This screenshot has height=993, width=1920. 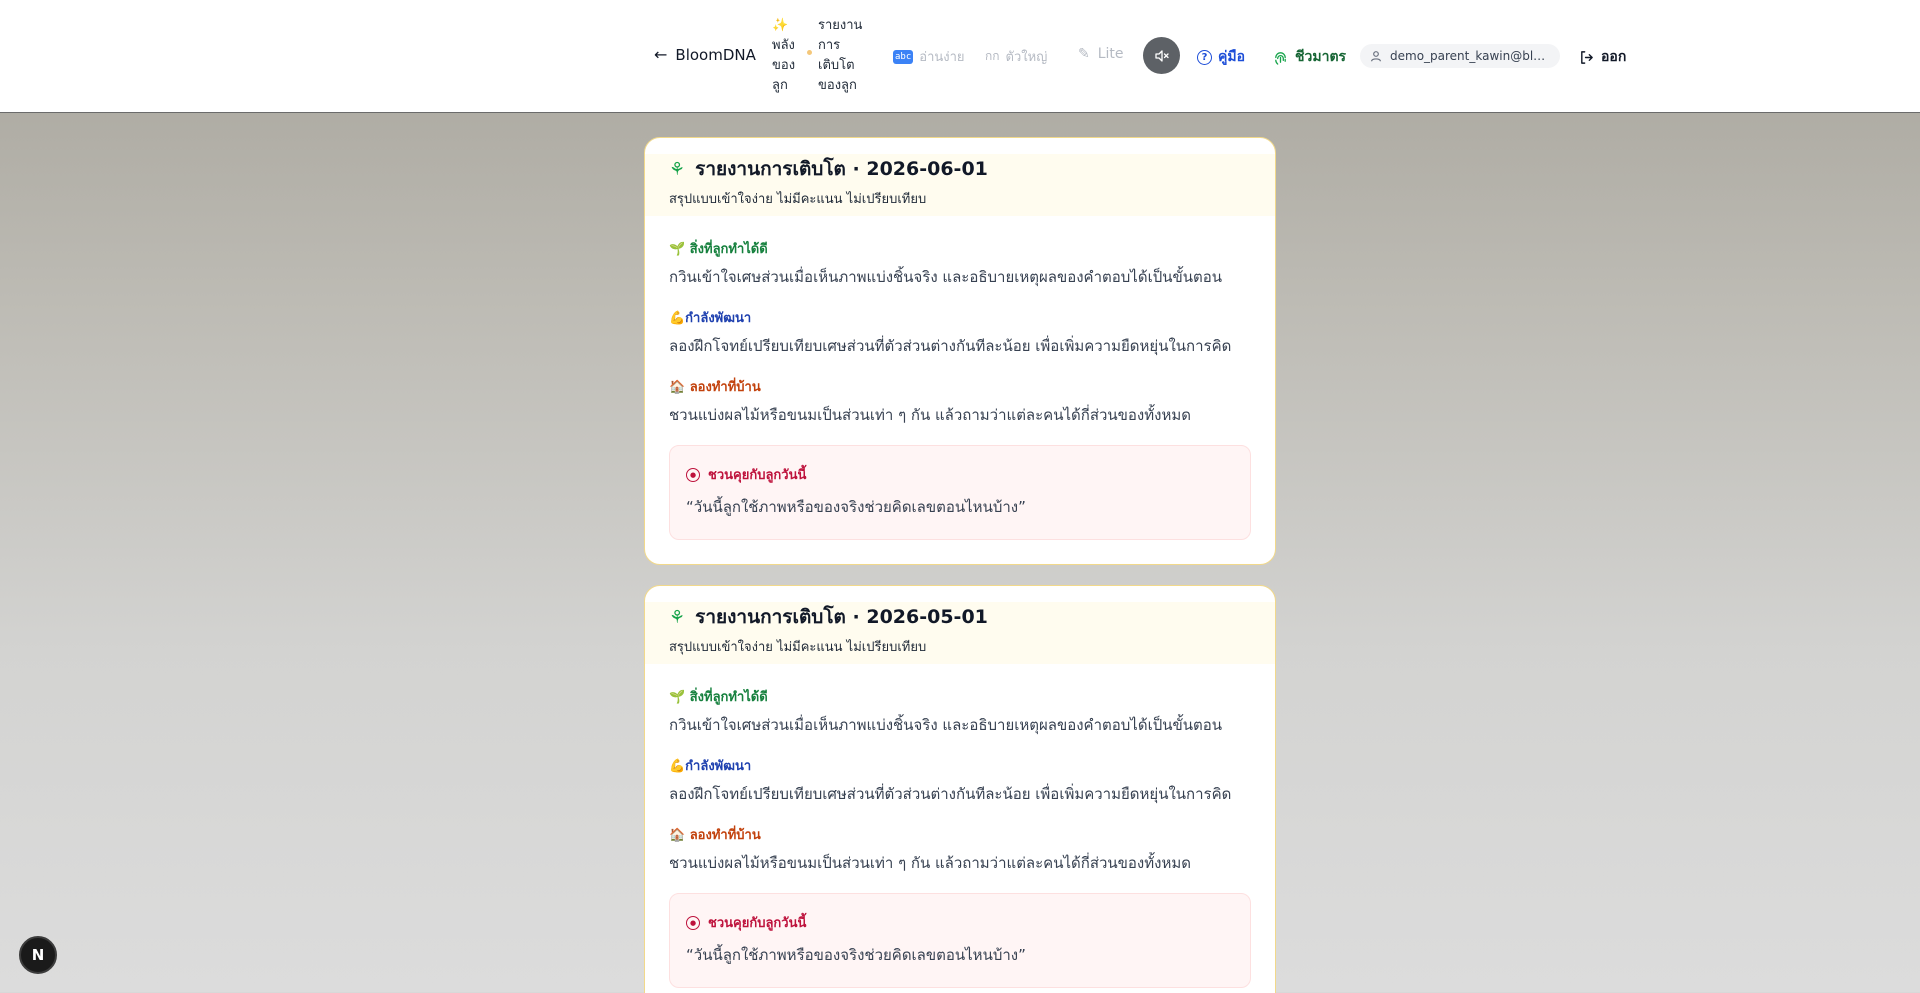 I want to click on tab-child-strength: ✨ พลังของลูก, so click(x=789, y=56).